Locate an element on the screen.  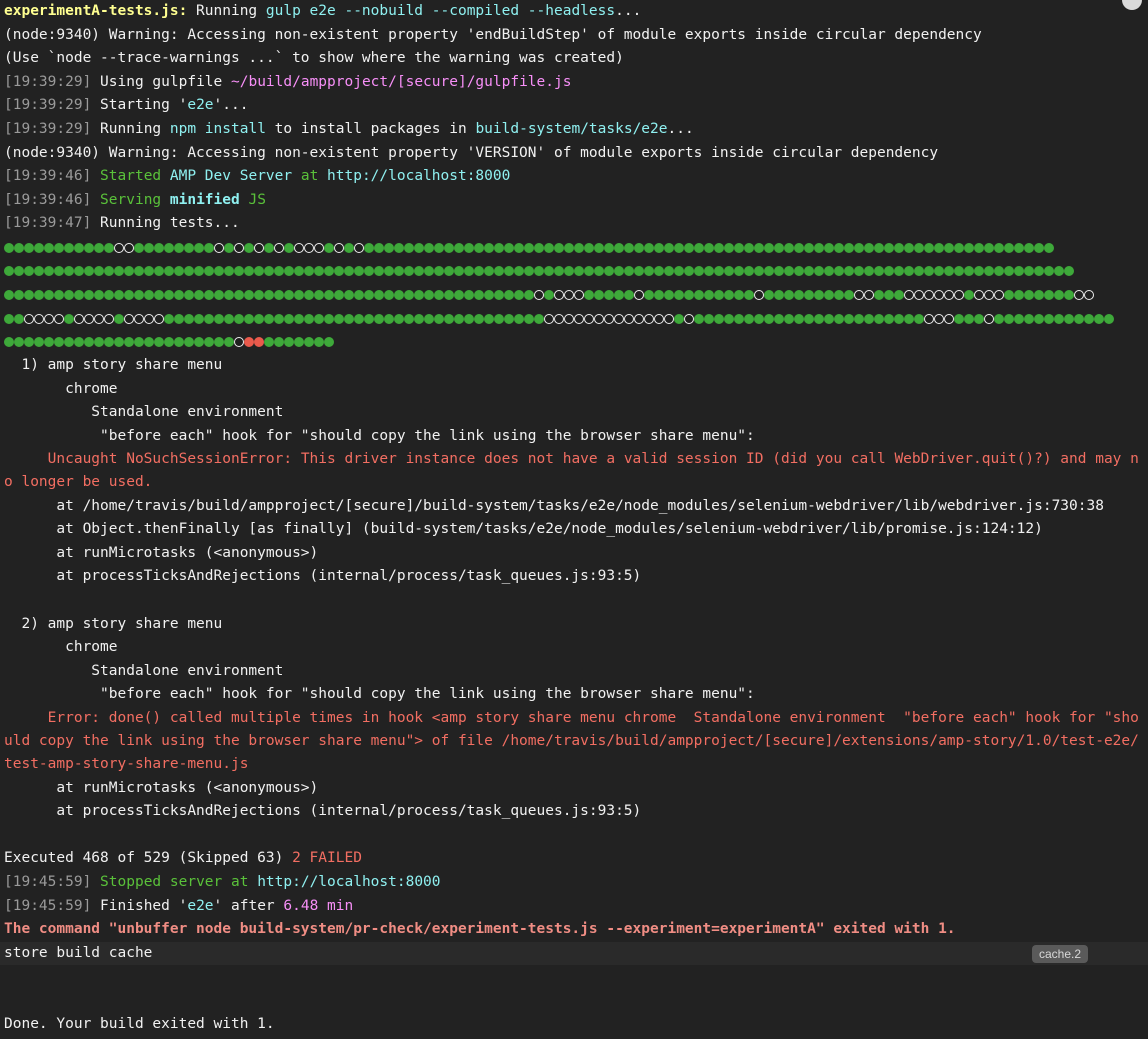
duration: 6.48 min is located at coordinates (318, 905).